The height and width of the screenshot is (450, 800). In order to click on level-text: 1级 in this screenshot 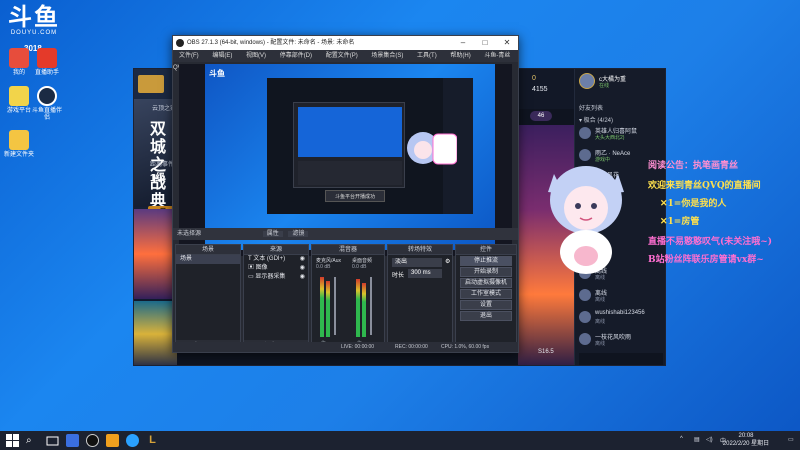, I will do `click(158, 178)`.